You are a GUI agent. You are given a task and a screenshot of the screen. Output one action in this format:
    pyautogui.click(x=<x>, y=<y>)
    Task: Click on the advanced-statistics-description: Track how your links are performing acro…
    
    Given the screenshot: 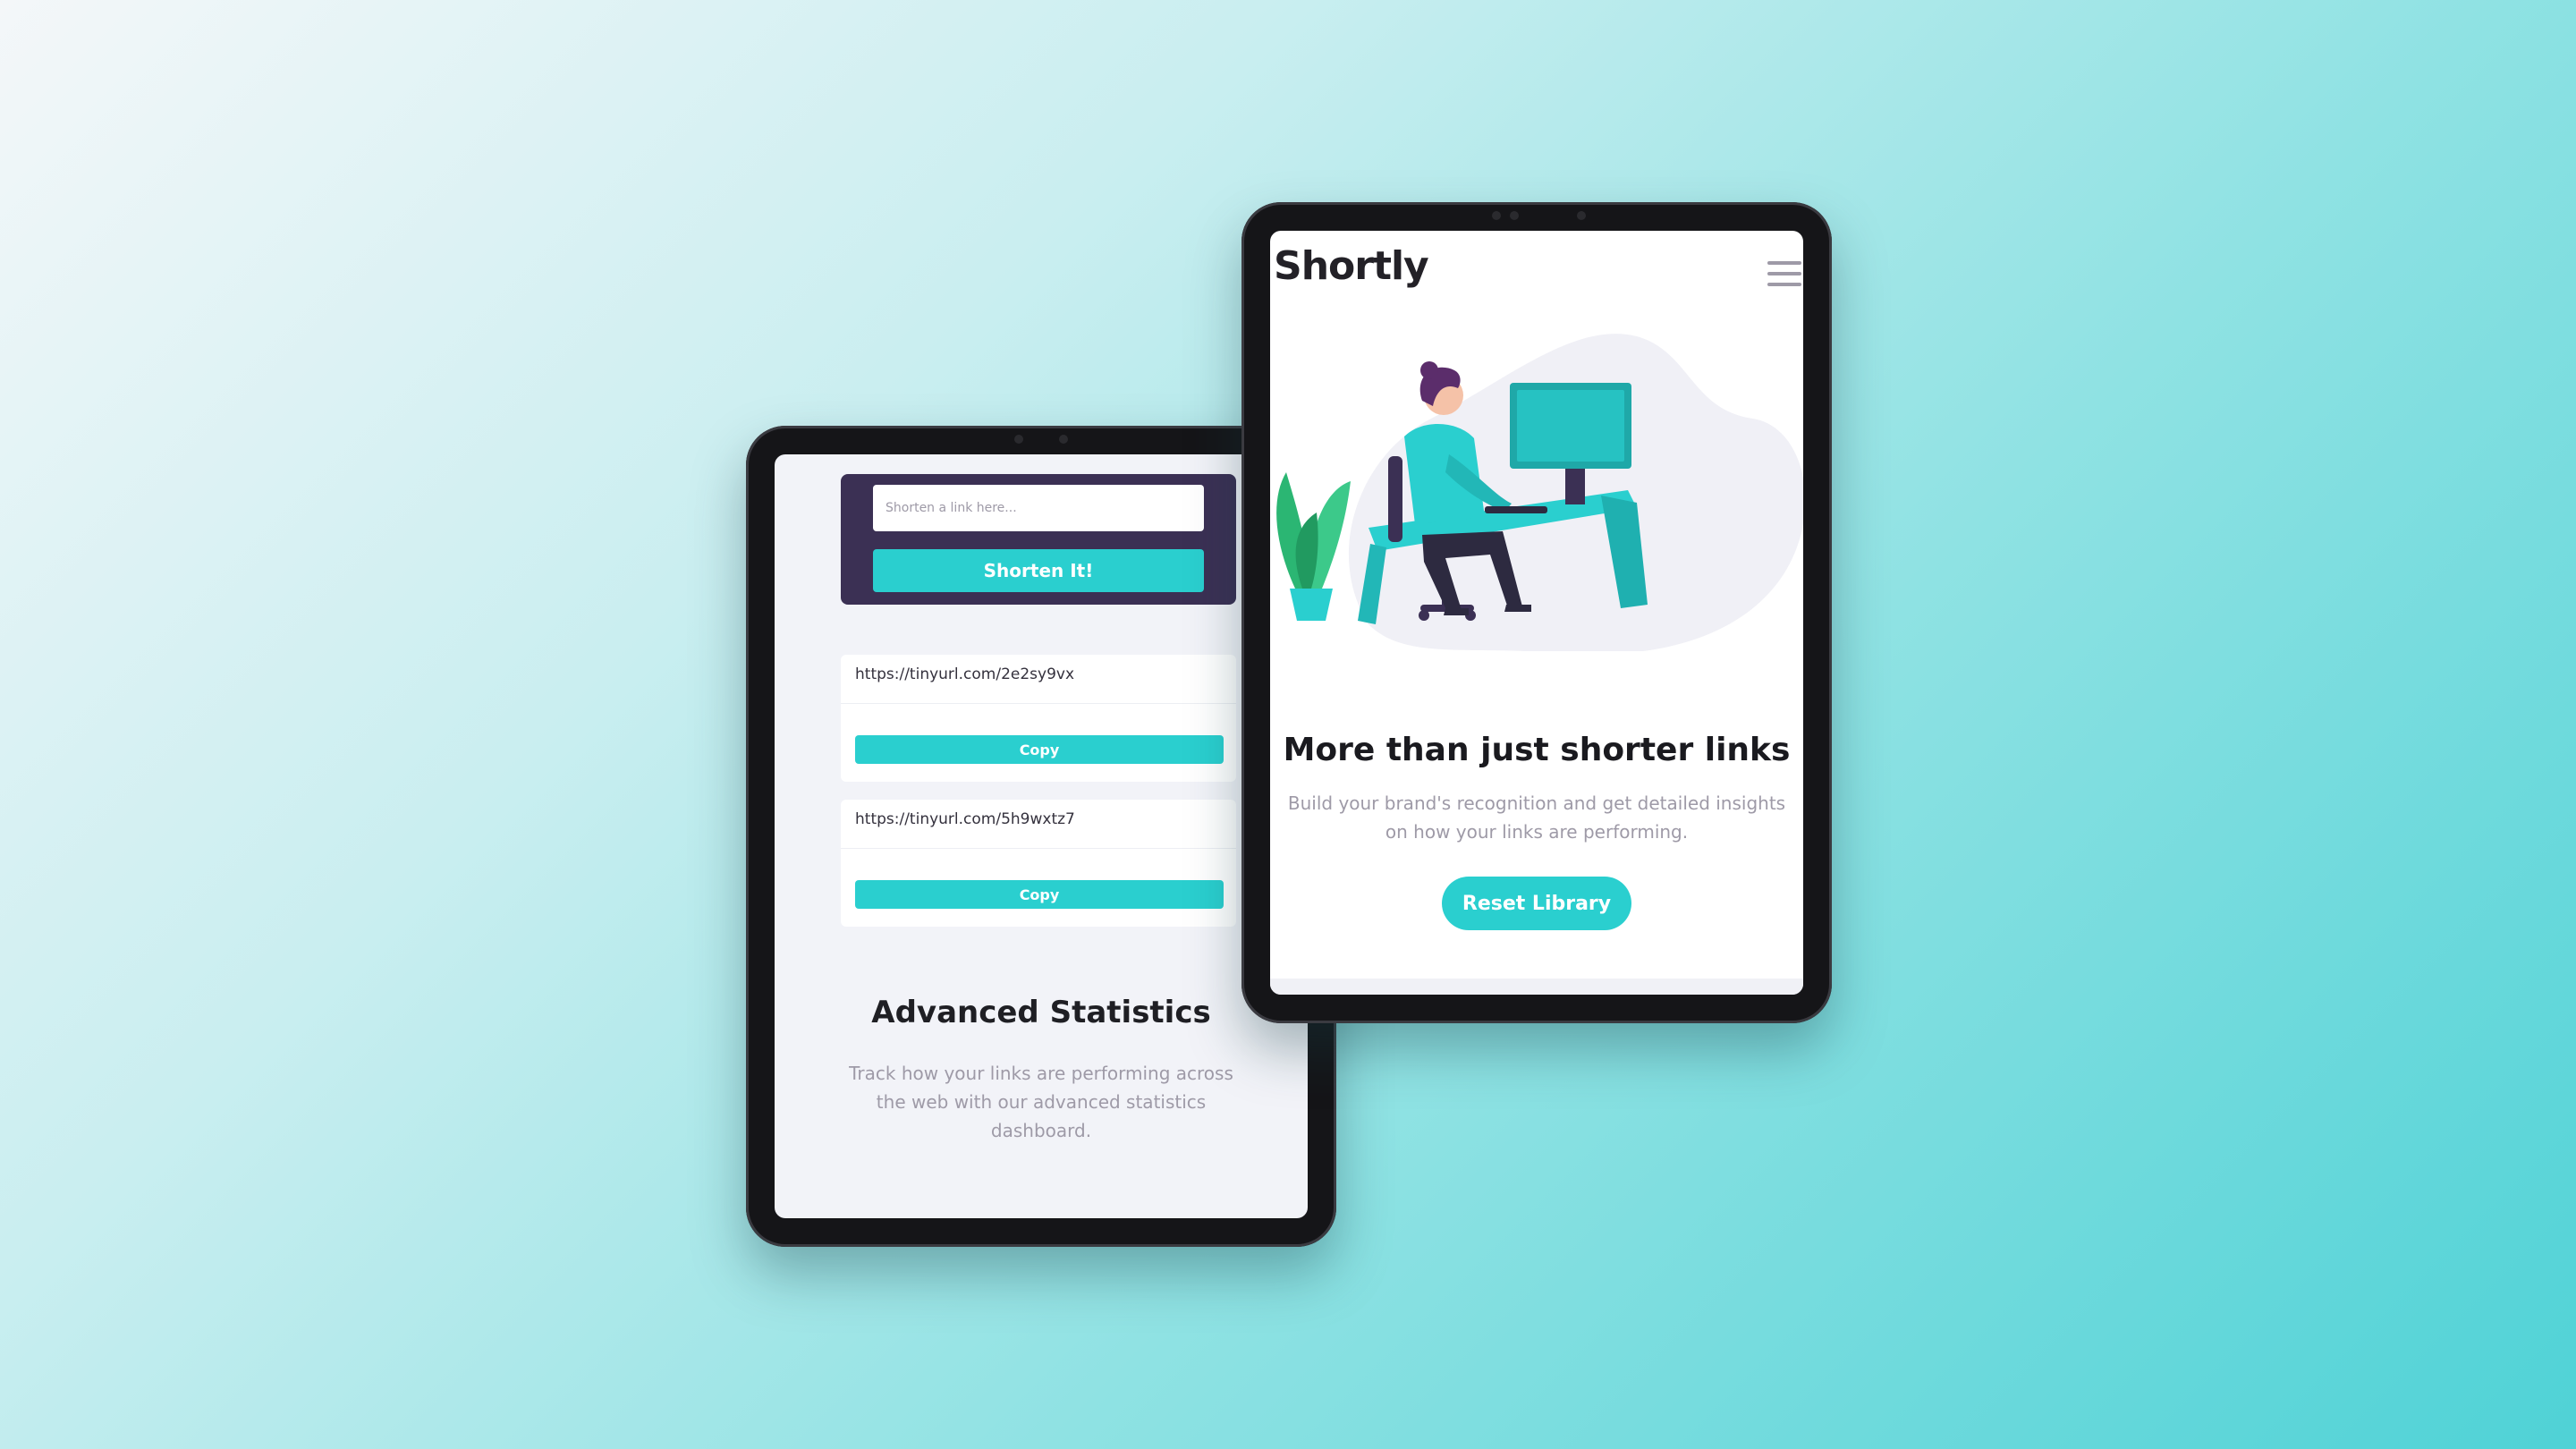 What is the action you would take?
    pyautogui.click(x=1041, y=1102)
    